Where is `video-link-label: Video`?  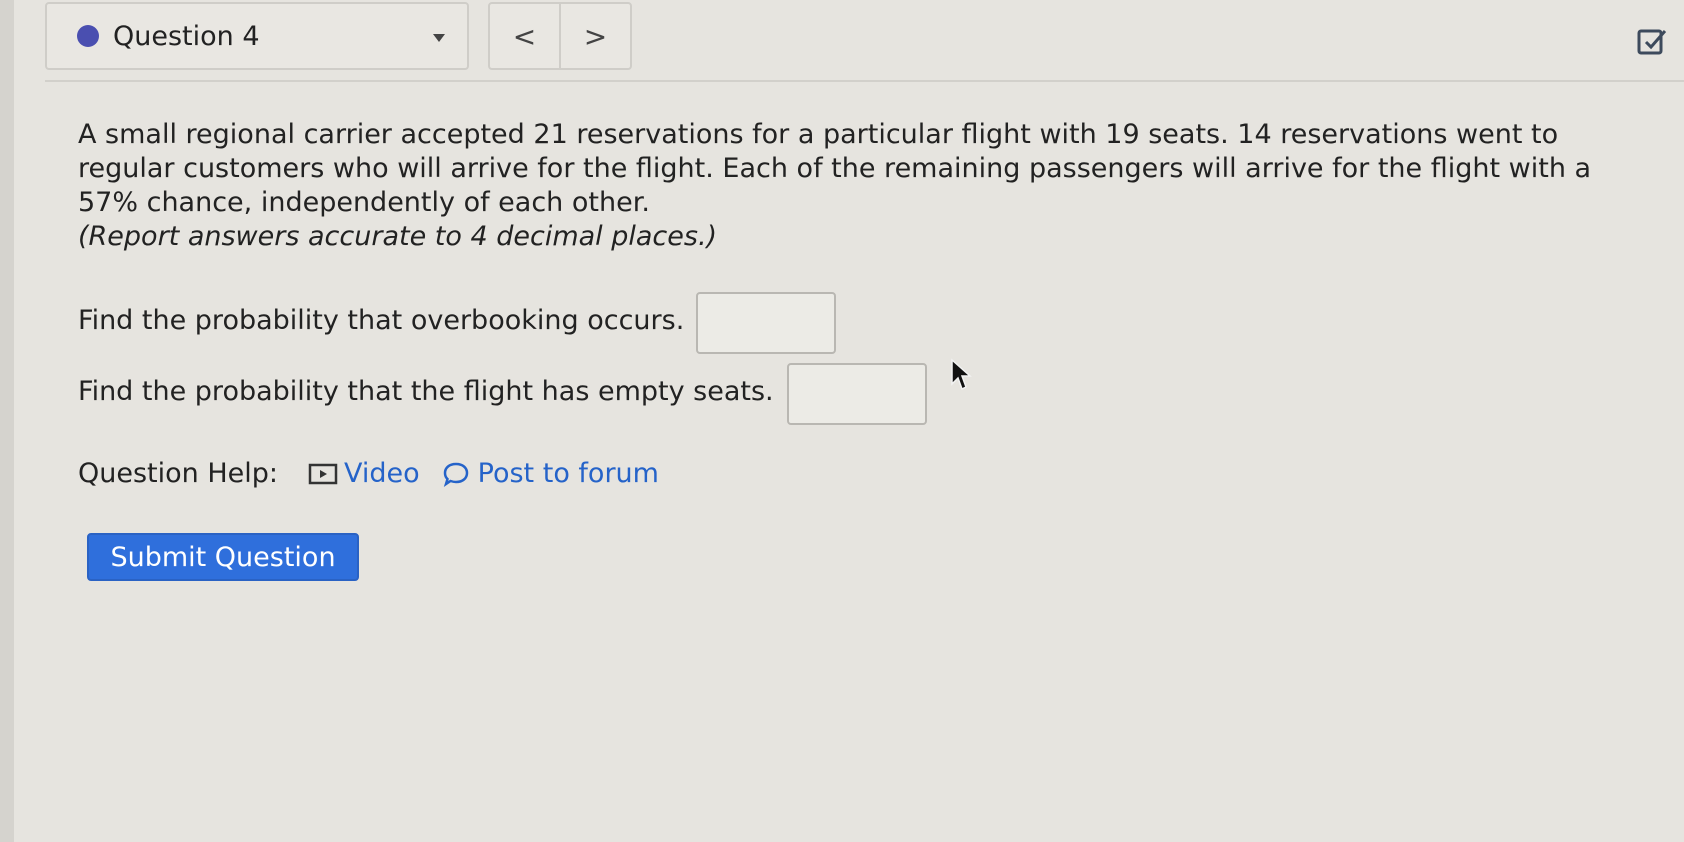
video-link-label: Video is located at coordinates (382, 473).